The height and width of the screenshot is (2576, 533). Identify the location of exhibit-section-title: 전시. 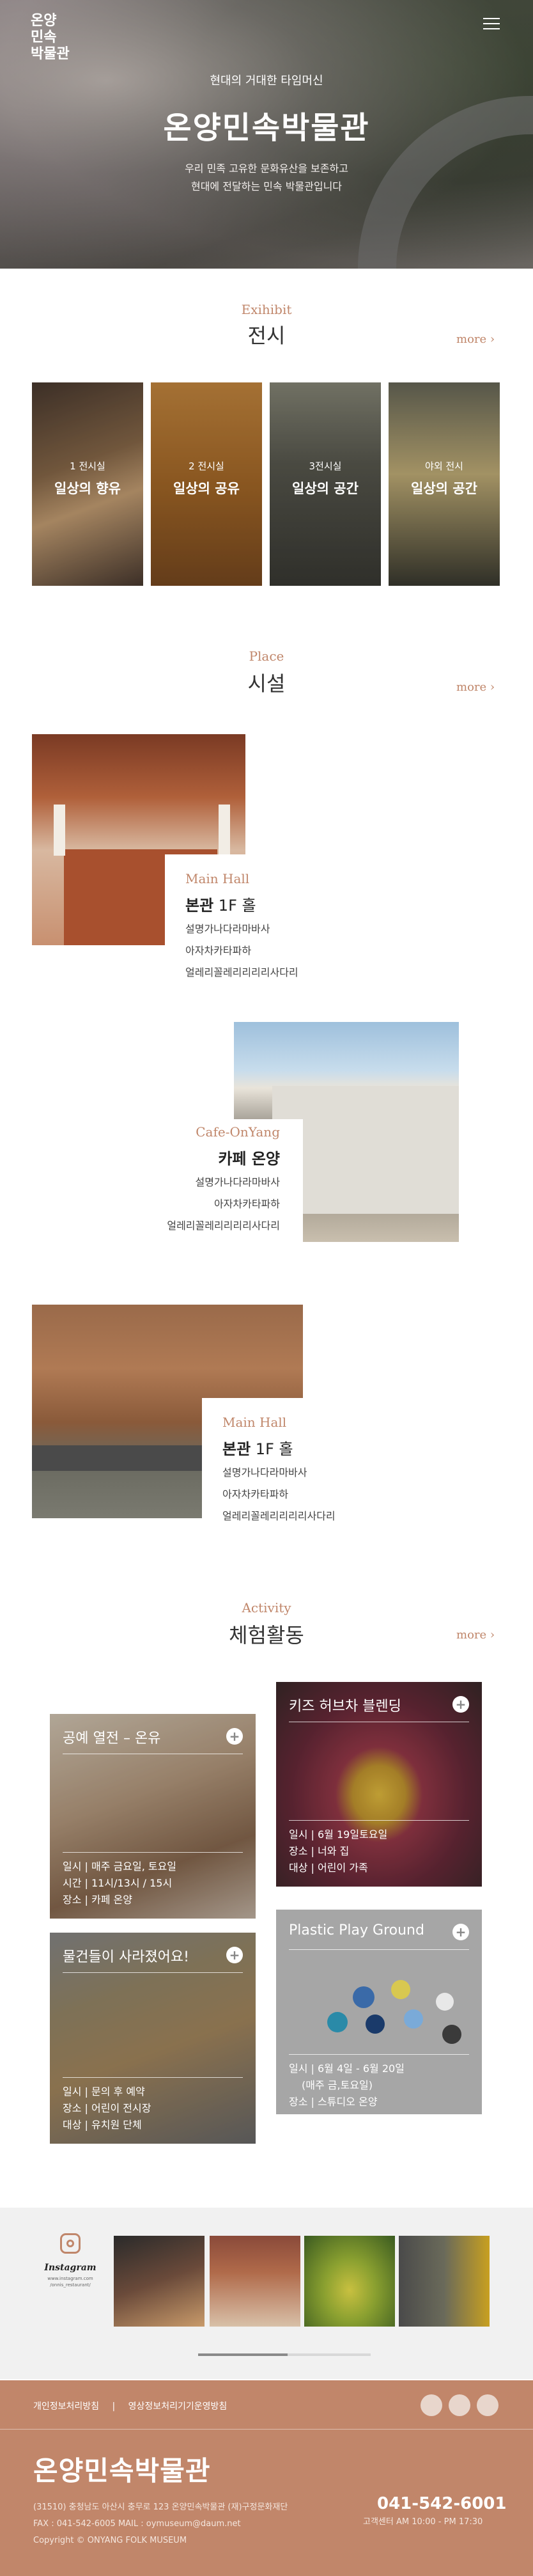
(266, 336).